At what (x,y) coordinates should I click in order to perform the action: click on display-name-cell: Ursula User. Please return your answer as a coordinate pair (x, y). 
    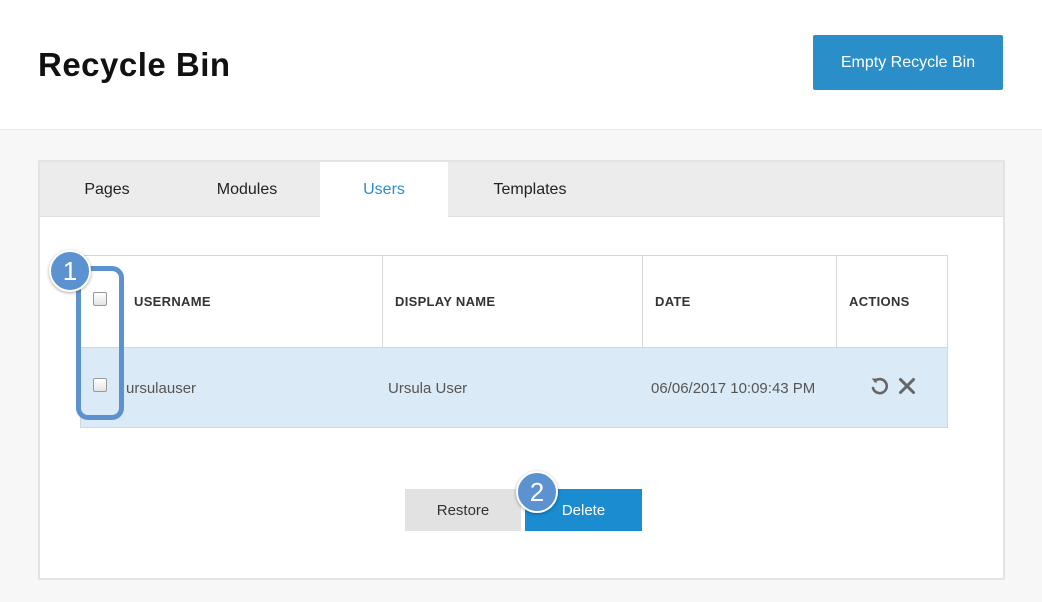
    Looking at the image, I should click on (428, 388).